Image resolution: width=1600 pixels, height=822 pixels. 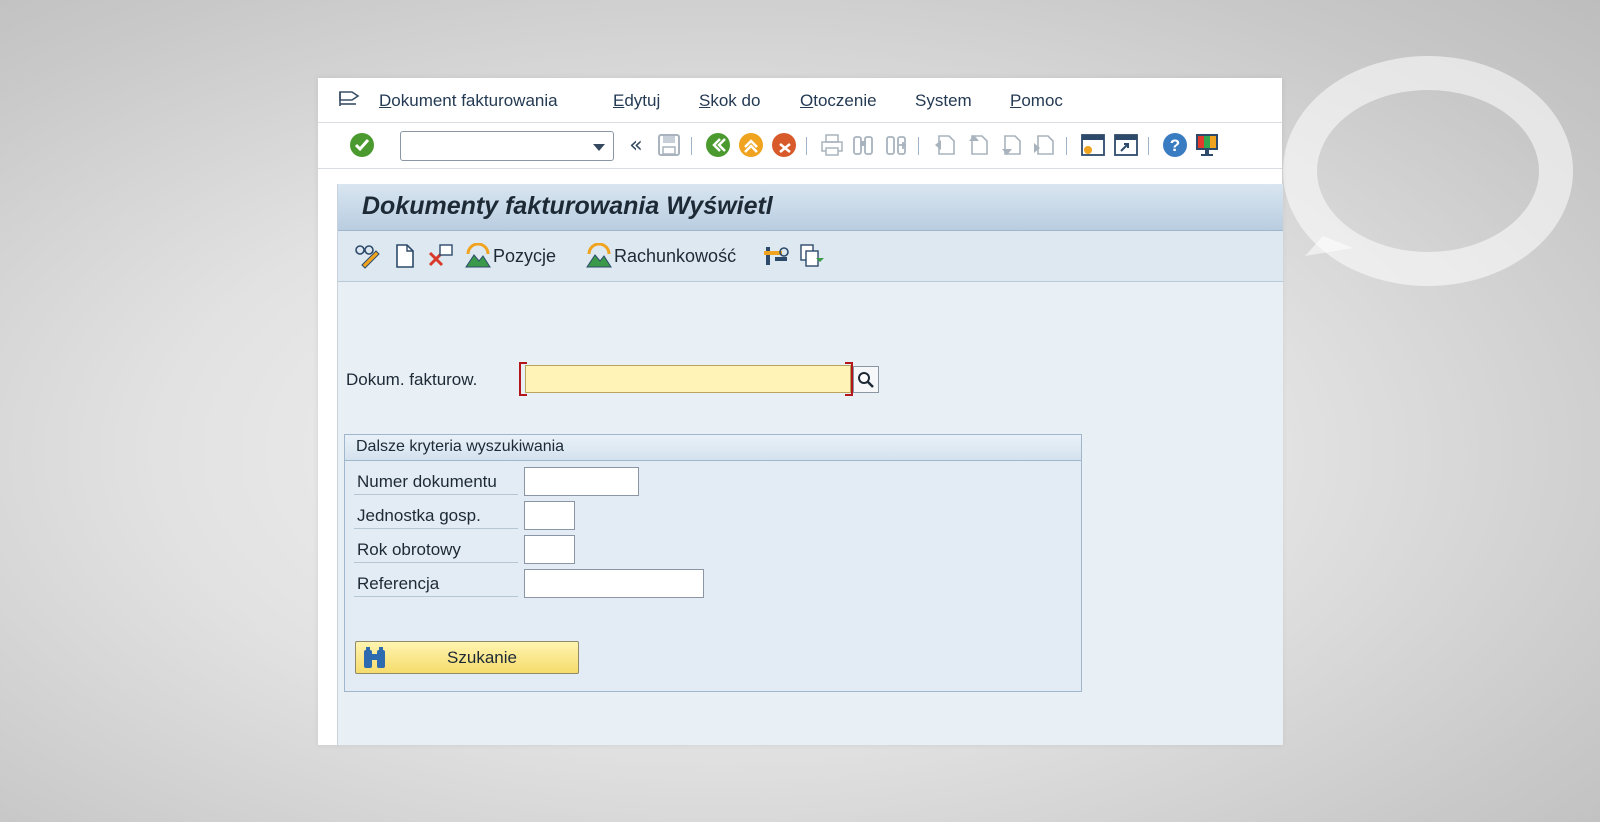 I want to click on menu-label: kok do, so click(x=735, y=100).